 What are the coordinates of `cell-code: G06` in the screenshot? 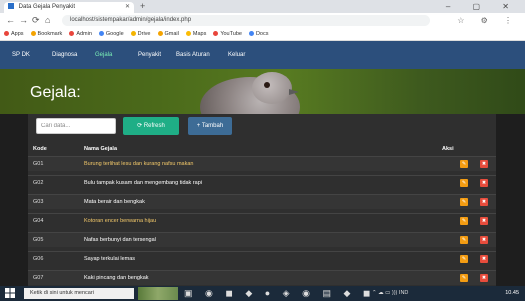 It's located at (38, 259).